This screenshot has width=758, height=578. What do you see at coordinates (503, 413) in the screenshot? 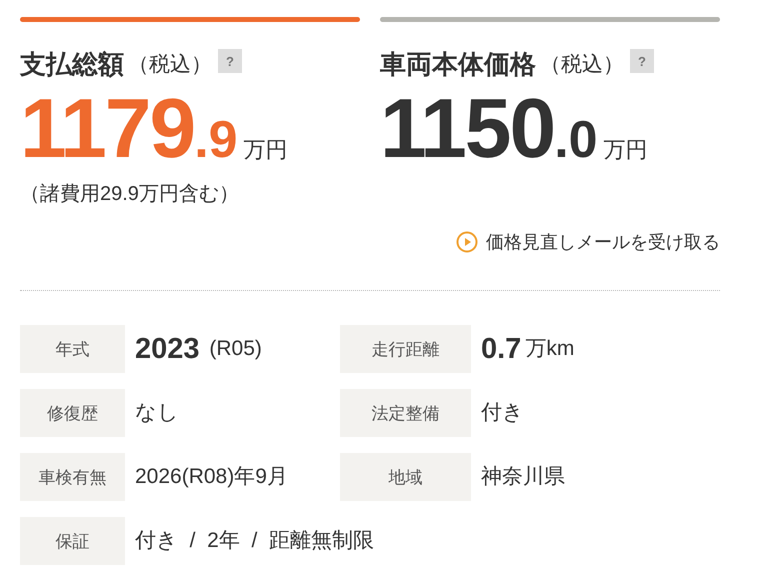
I see `spec-value: 付き` at bounding box center [503, 413].